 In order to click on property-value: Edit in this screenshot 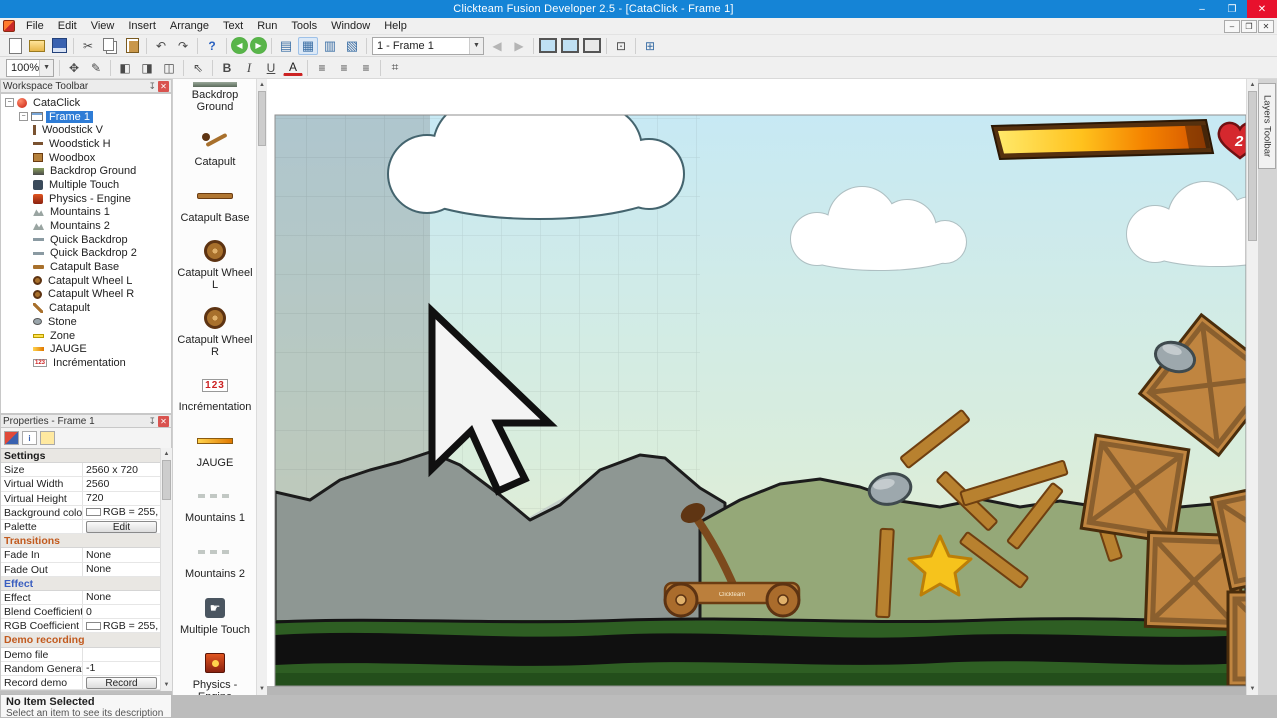, I will do `click(121, 526)`.